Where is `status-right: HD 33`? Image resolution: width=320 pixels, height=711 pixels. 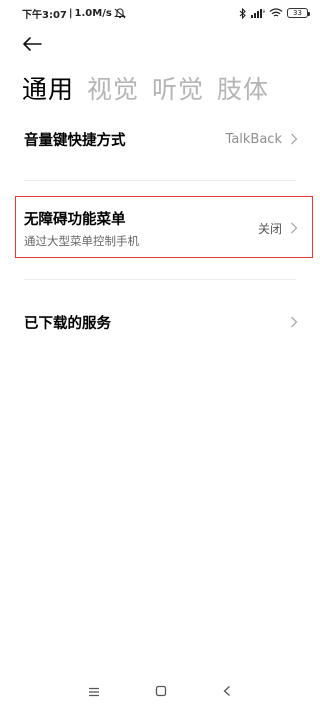
status-right: HD 33 is located at coordinates (274, 13).